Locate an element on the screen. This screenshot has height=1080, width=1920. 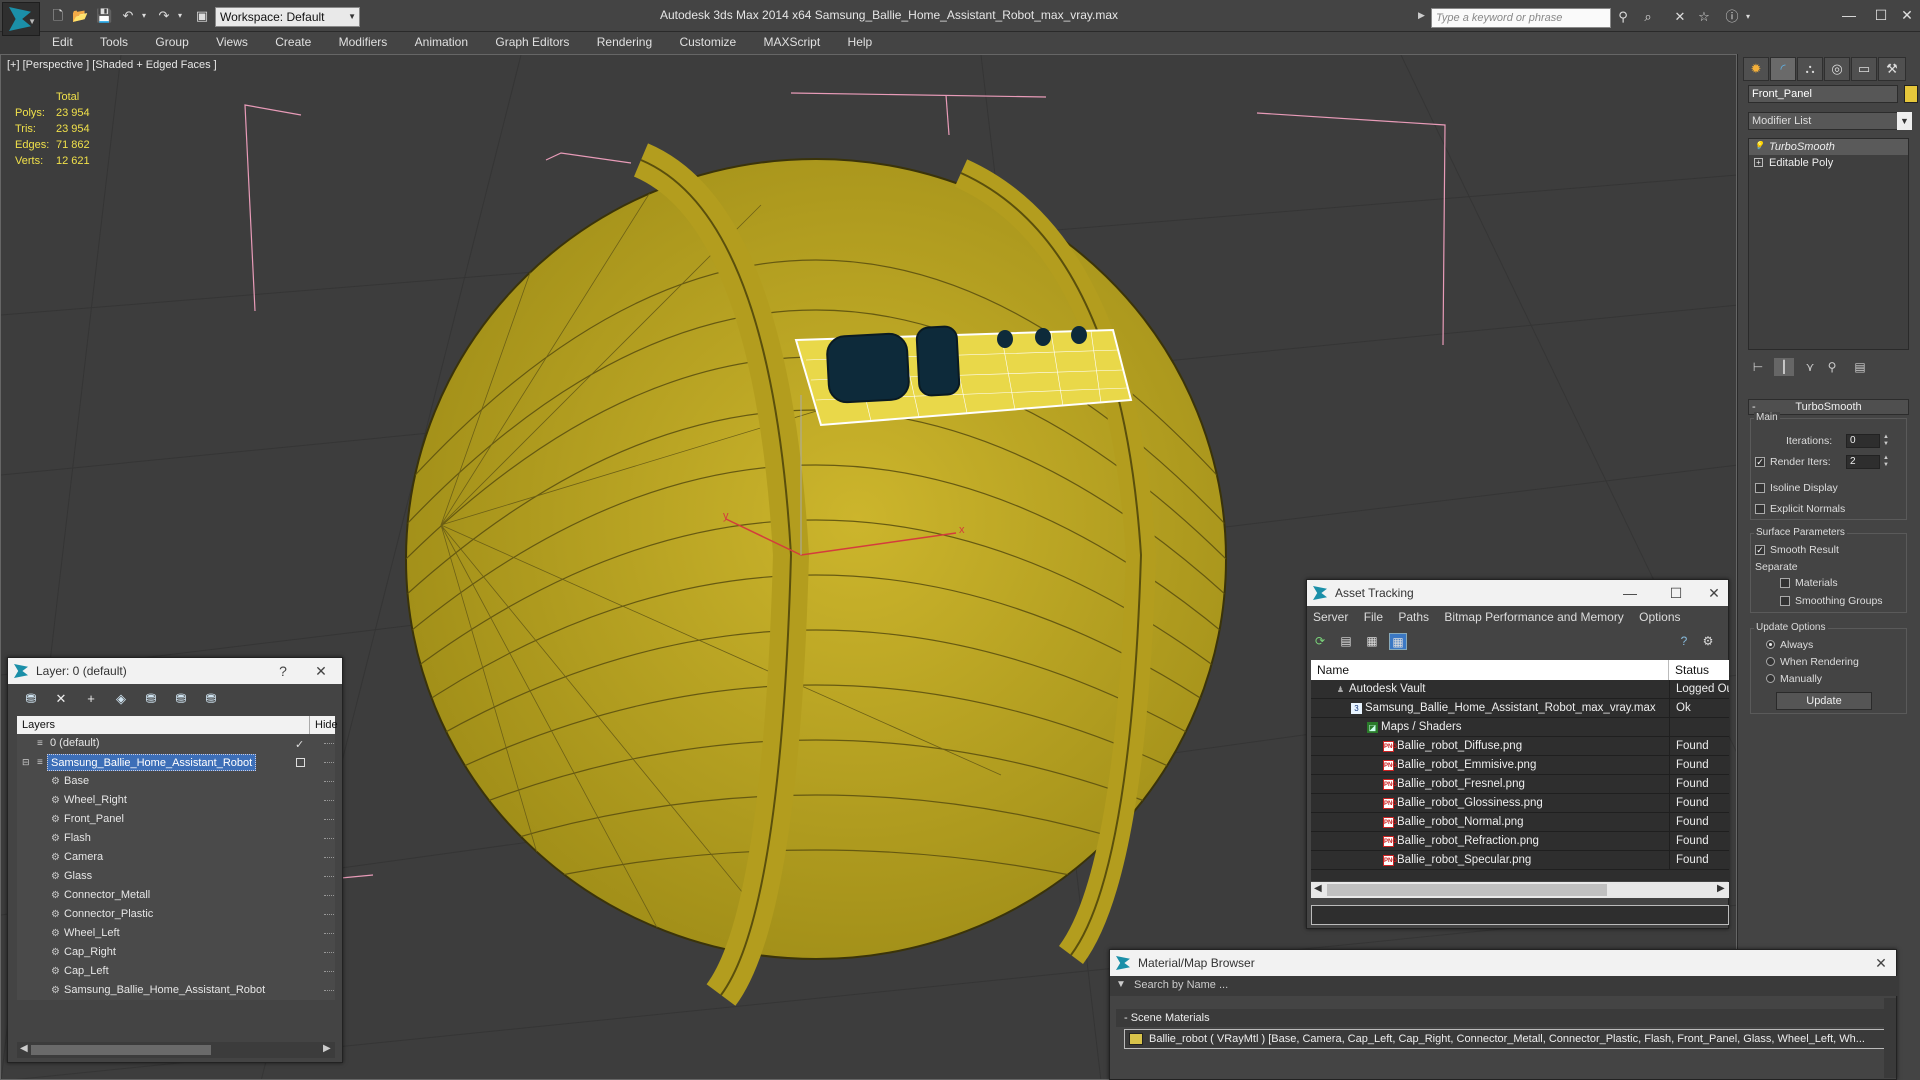
layer-row: ⚙ Connector_Metall is located at coordinates (176, 895).